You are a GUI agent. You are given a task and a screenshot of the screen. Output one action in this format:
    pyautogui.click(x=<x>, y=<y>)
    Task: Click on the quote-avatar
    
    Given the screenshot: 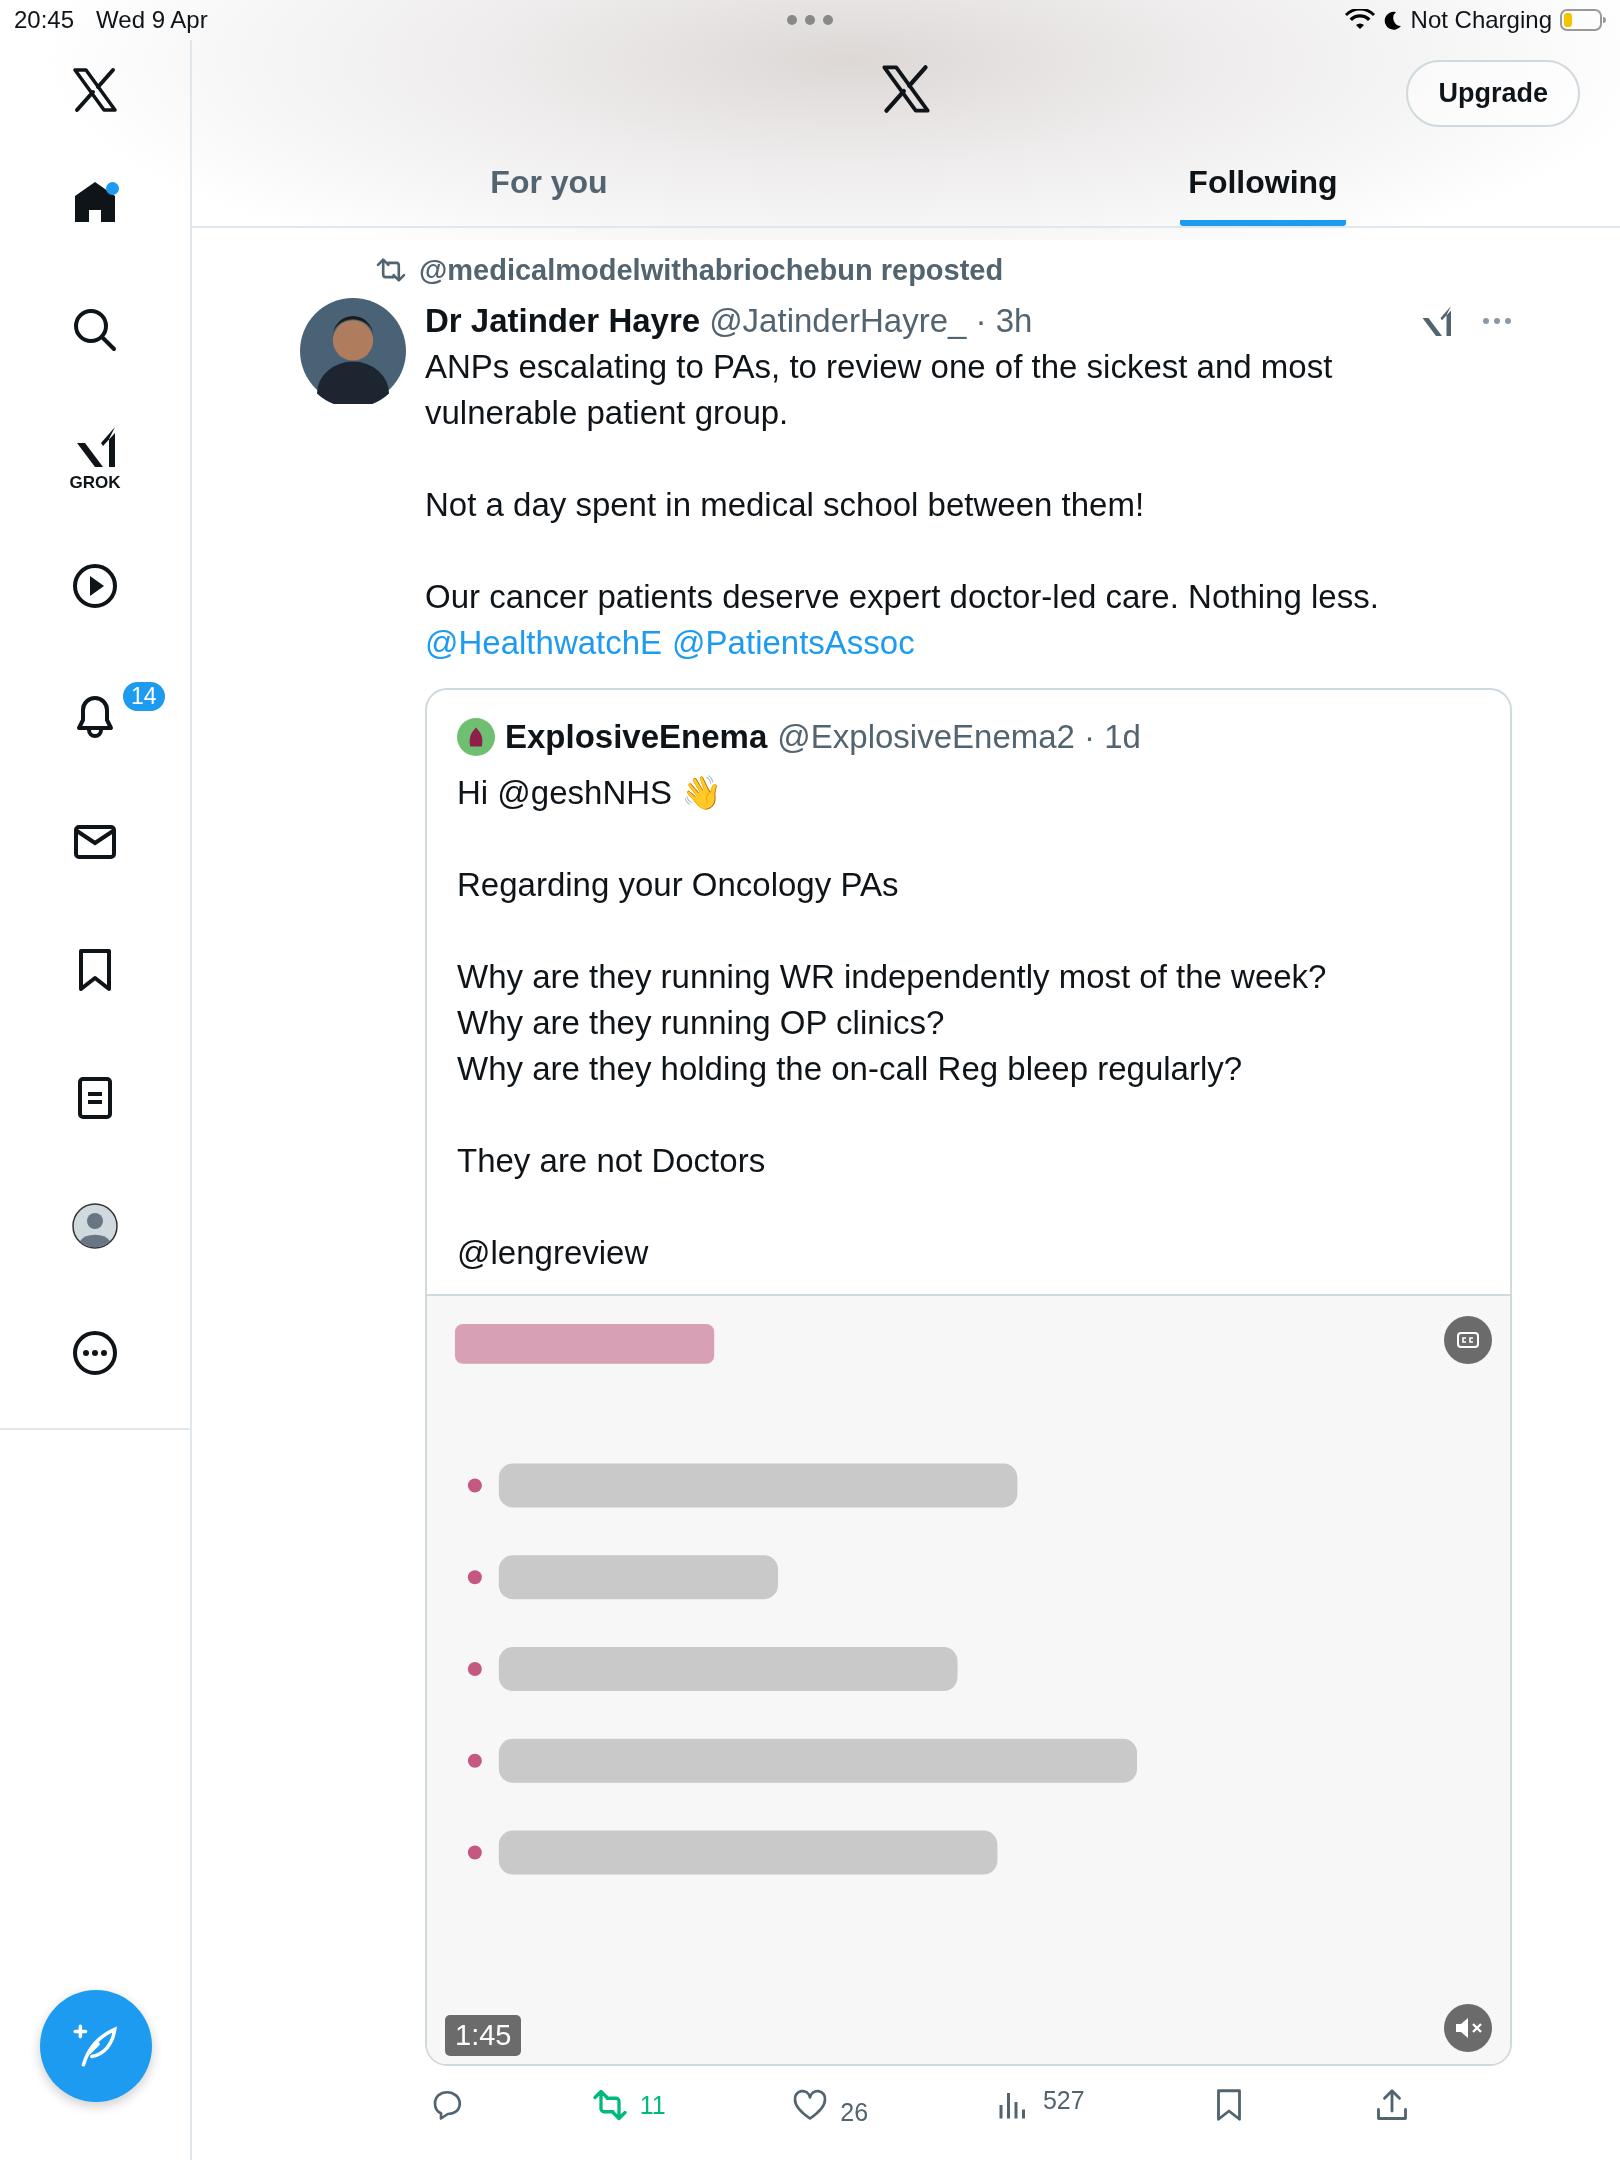 What is the action you would take?
    pyautogui.click(x=476, y=737)
    